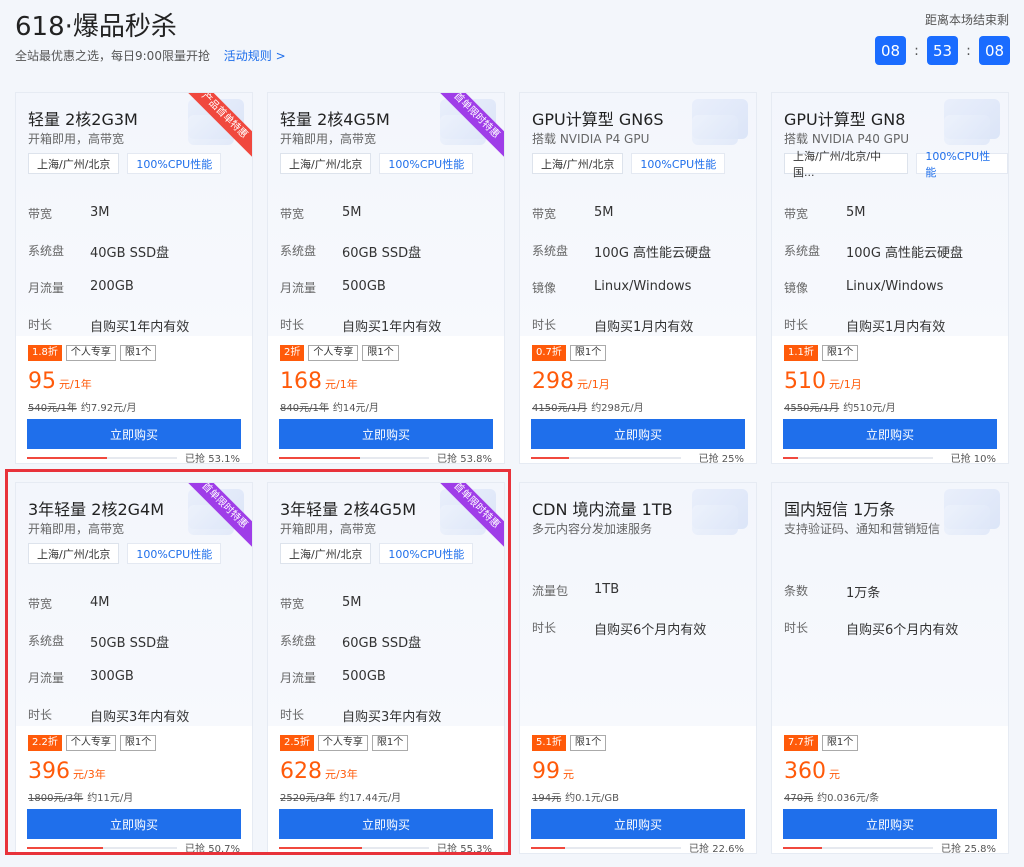  What do you see at coordinates (81, 677) in the screenshot?
I see `spec-row: 月流量 300GB` at bounding box center [81, 677].